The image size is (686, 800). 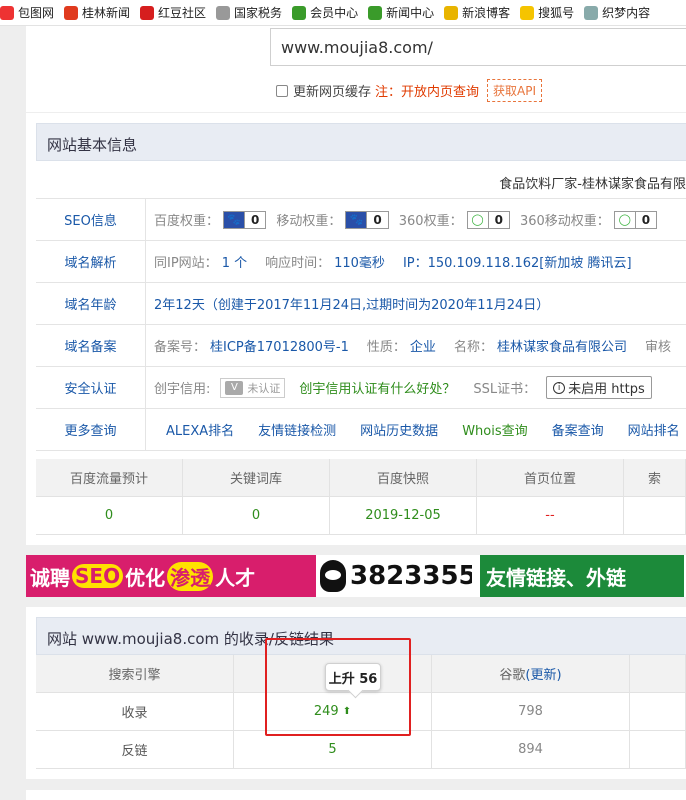 What do you see at coordinates (403, 516) in the screenshot?
I see `stats-value-cell: 2019-12-05` at bounding box center [403, 516].